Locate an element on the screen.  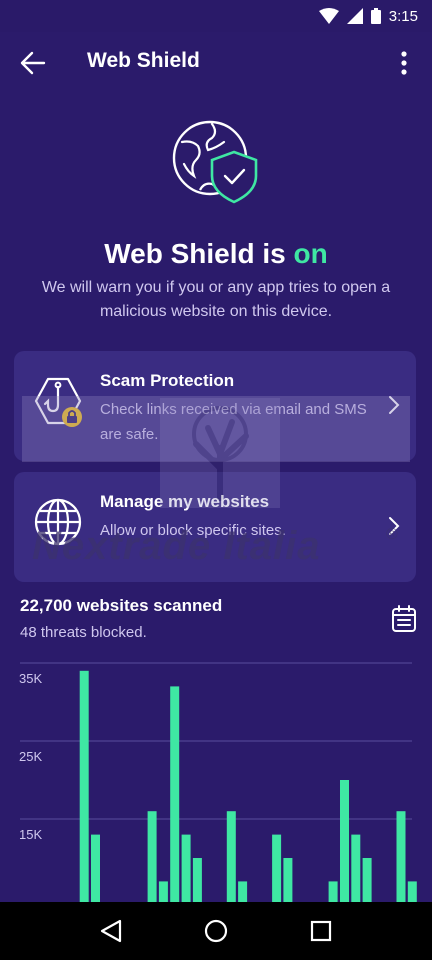
status-bar: 3:15 is located at coordinates (216, 16).